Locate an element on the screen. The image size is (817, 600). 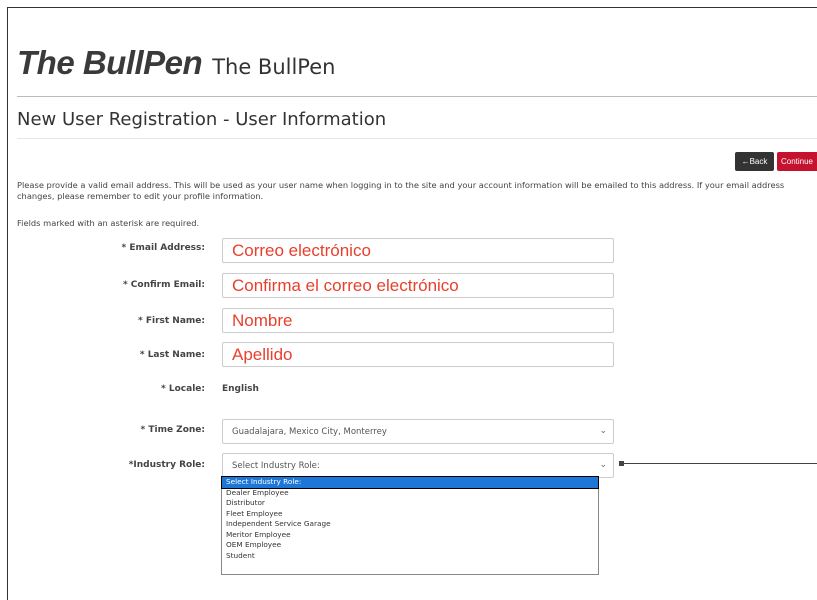
dropdown-option: Dealer Employee is located at coordinates (410, 493).